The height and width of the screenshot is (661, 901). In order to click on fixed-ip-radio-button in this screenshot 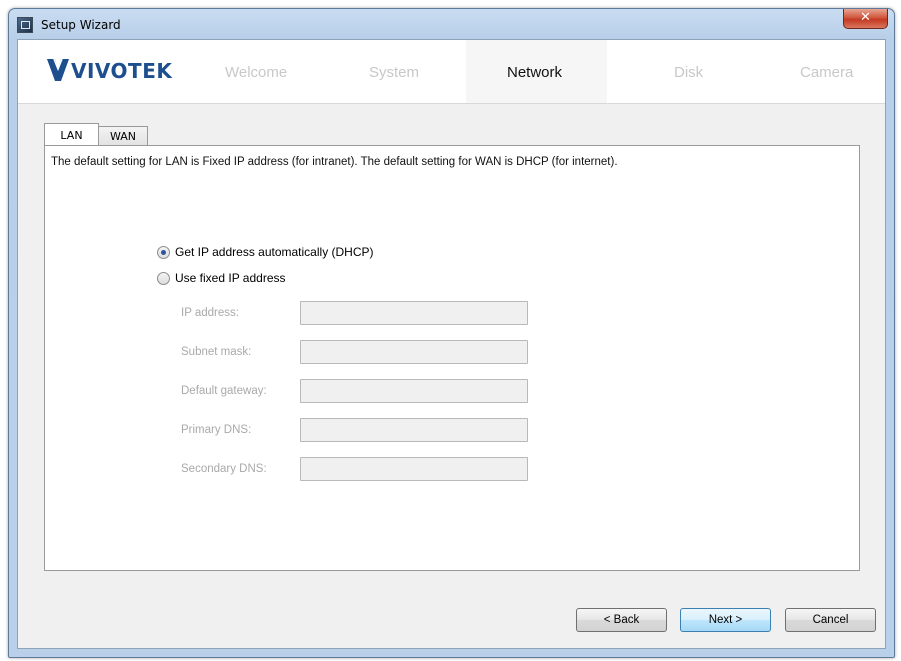, I will do `click(163, 278)`.